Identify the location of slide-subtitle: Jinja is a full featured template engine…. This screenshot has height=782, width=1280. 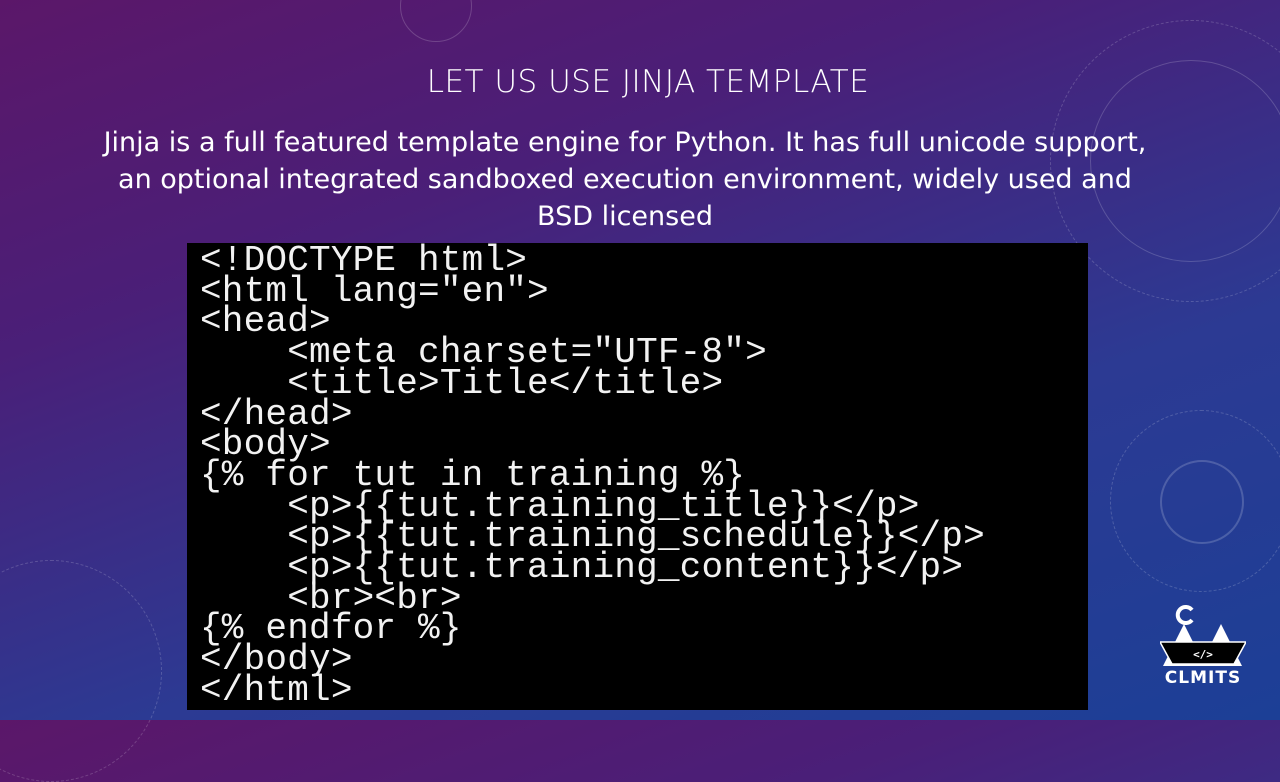
(625, 179).